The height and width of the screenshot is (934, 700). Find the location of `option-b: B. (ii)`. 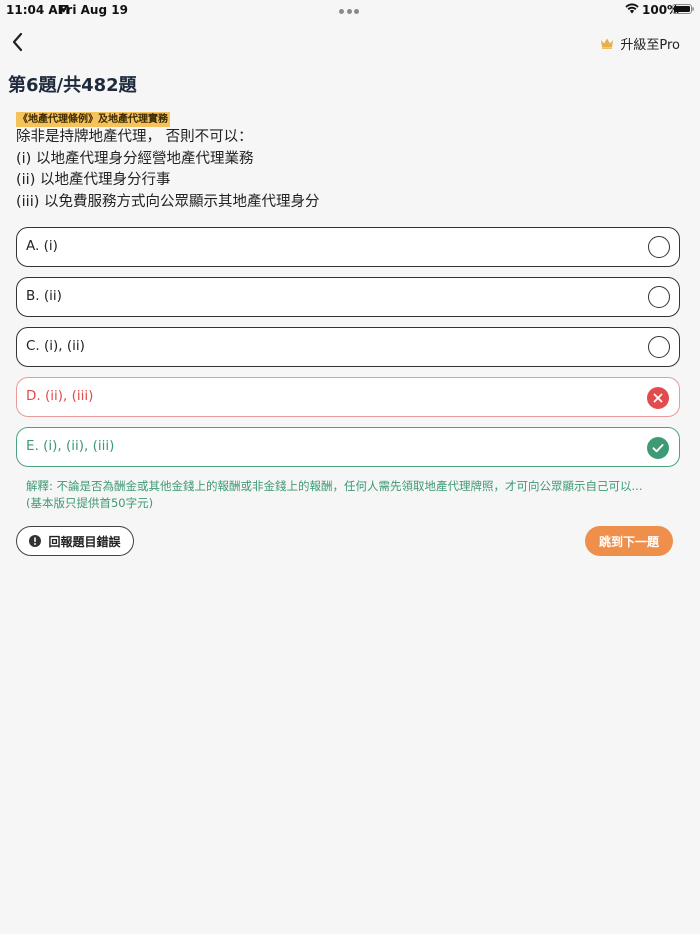

option-b: B. (ii) is located at coordinates (348, 297).